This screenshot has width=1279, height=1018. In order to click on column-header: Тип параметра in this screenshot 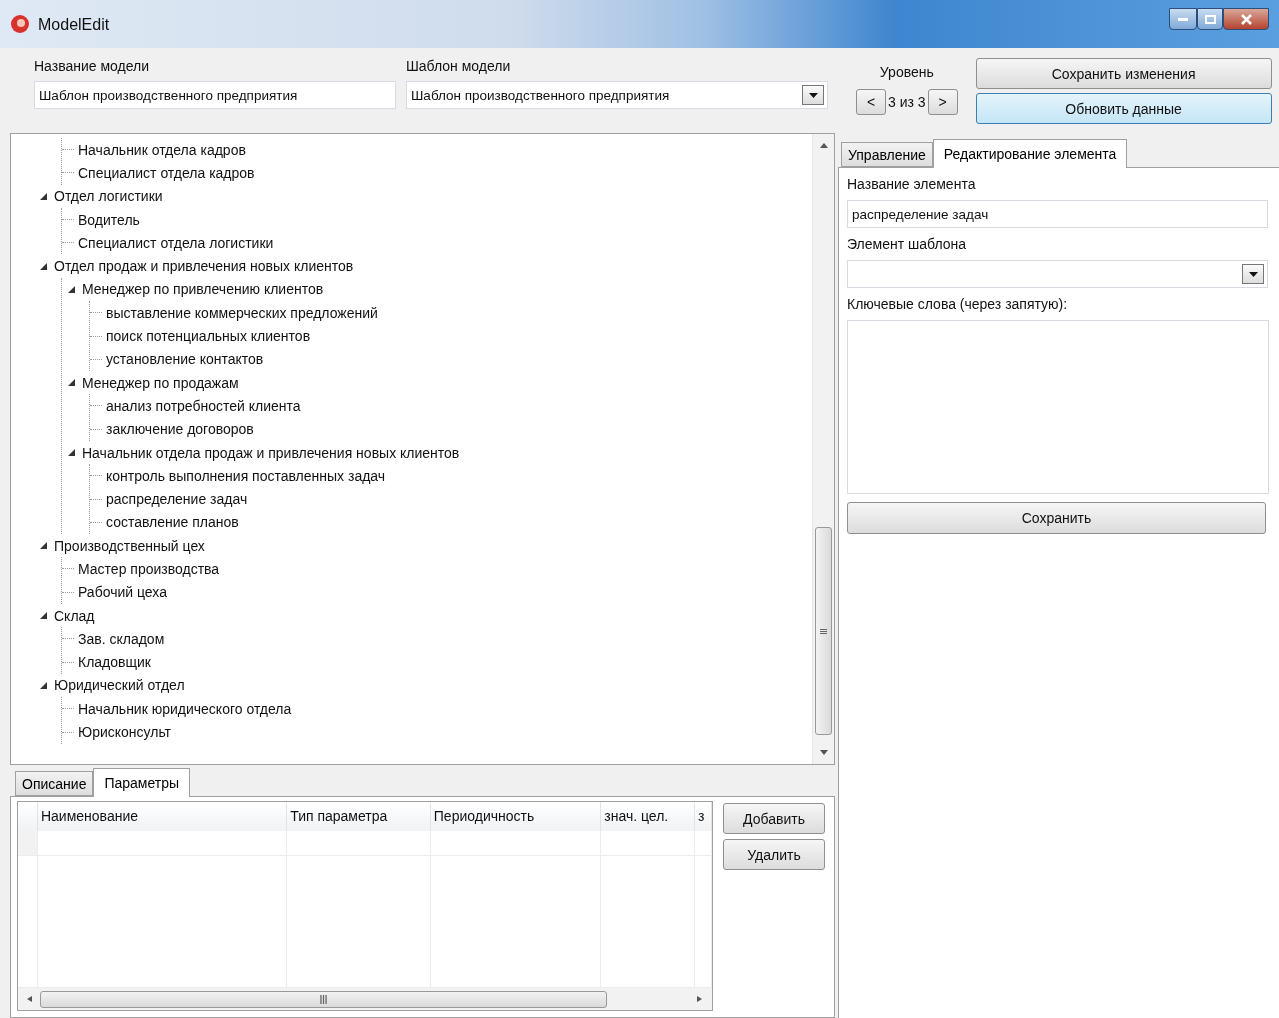, I will do `click(359, 816)`.